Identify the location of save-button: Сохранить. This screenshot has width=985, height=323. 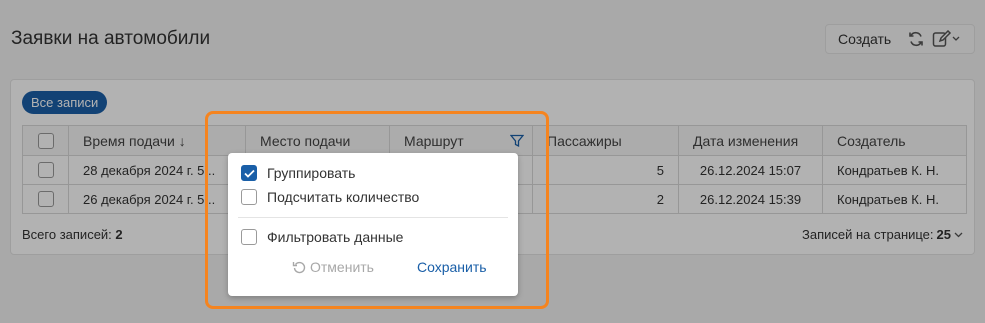
(452, 267).